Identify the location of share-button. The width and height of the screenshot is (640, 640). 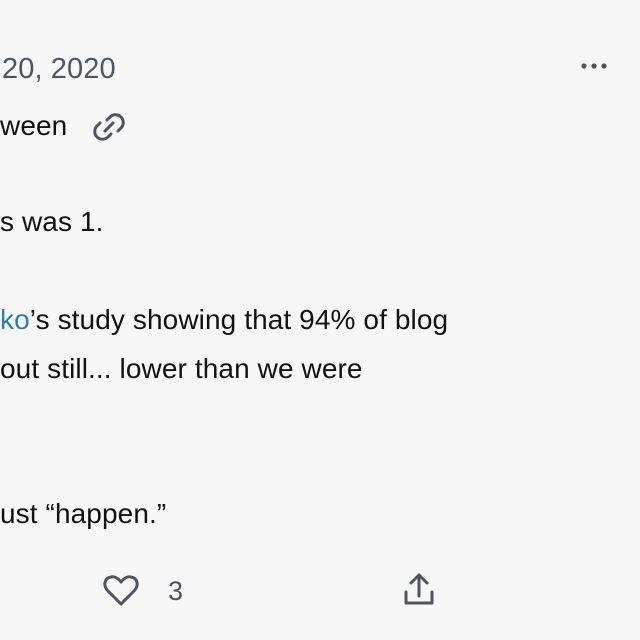
(419, 589).